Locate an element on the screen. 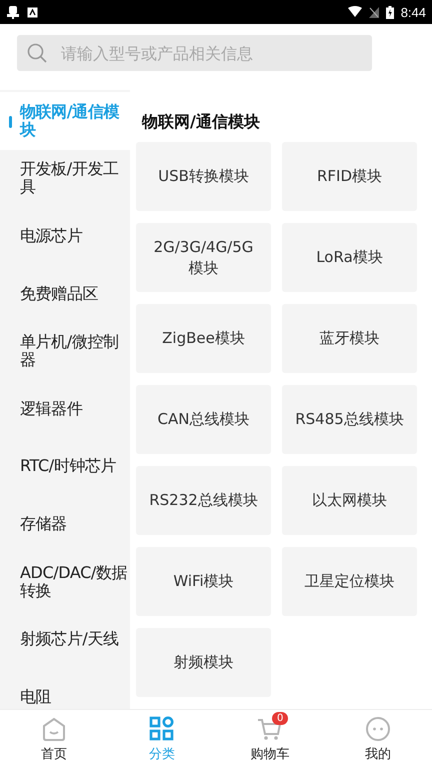 This screenshot has width=432, height=768. category-card: WiFi模块 is located at coordinates (203, 581).